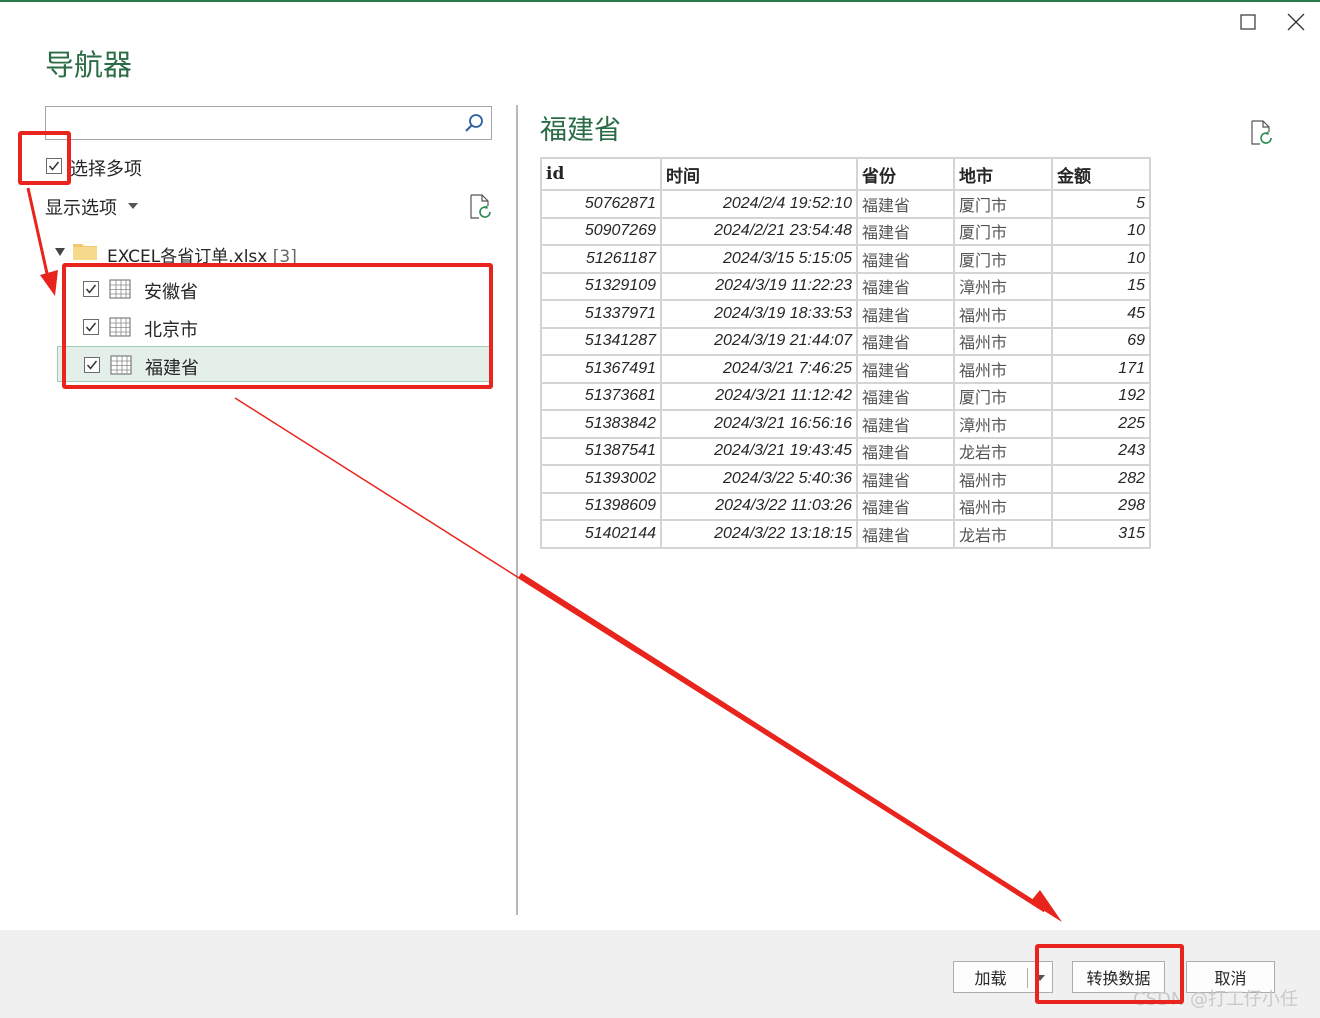  What do you see at coordinates (601, 479) in the screenshot?
I see `table-cell: 51393002` at bounding box center [601, 479].